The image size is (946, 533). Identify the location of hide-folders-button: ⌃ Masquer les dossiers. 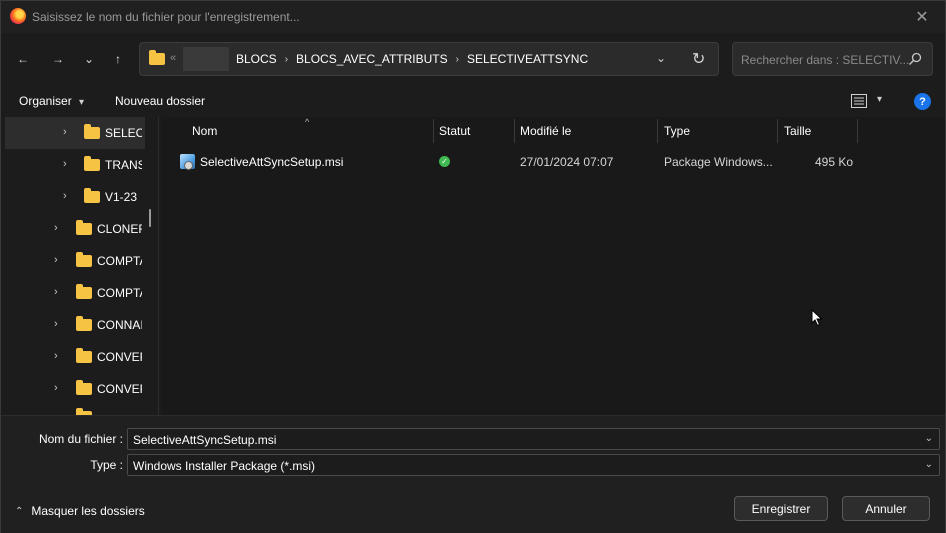
(80, 511).